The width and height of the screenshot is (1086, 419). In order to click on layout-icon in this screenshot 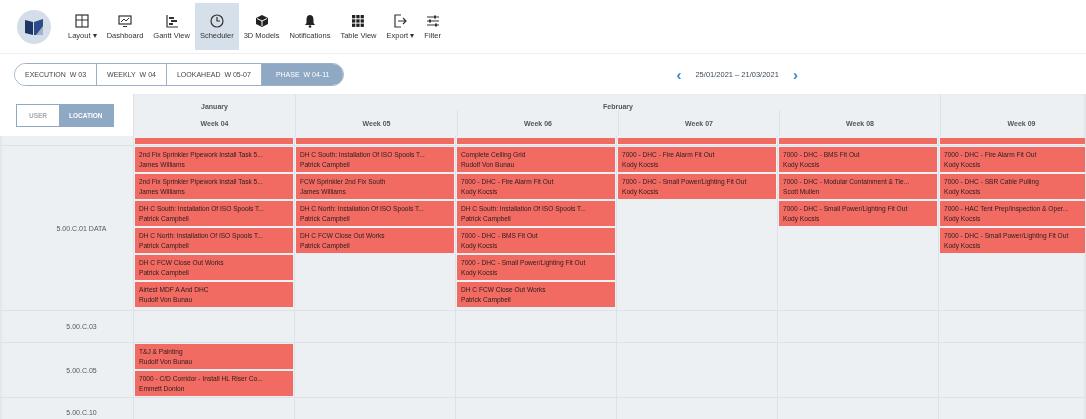, I will do `click(82, 20)`.